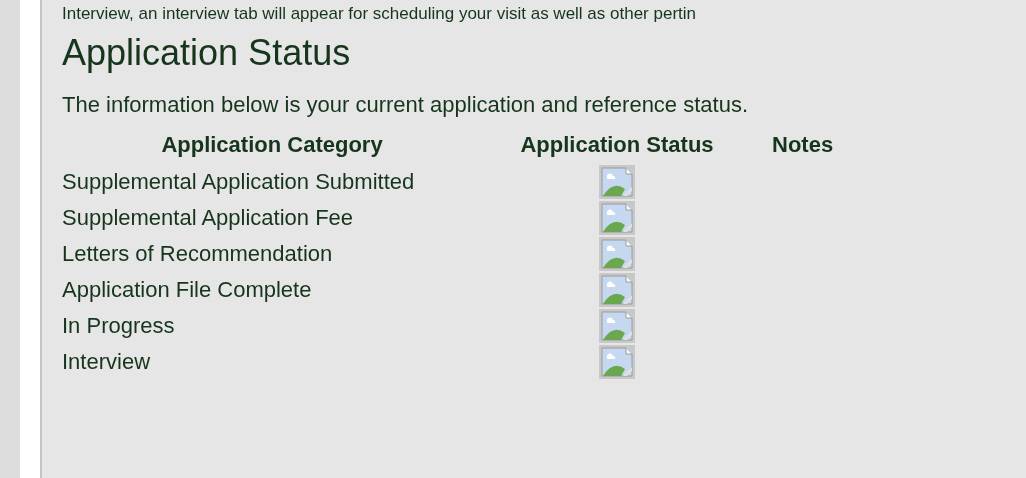 The height and width of the screenshot is (478, 1026). What do you see at coordinates (187, 290) in the screenshot?
I see `table-cell-text: Application File Complete` at bounding box center [187, 290].